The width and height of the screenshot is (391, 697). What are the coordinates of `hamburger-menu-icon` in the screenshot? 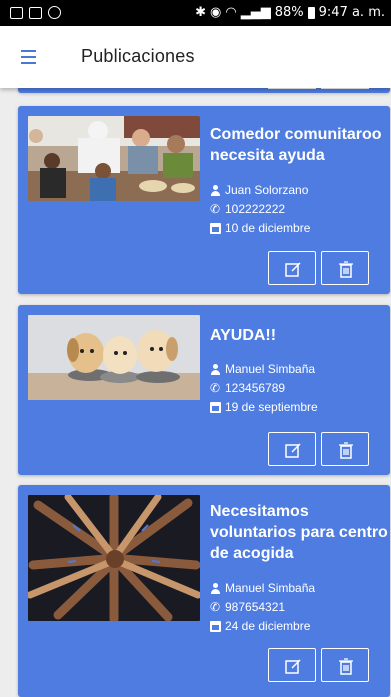 It's located at (31, 57).